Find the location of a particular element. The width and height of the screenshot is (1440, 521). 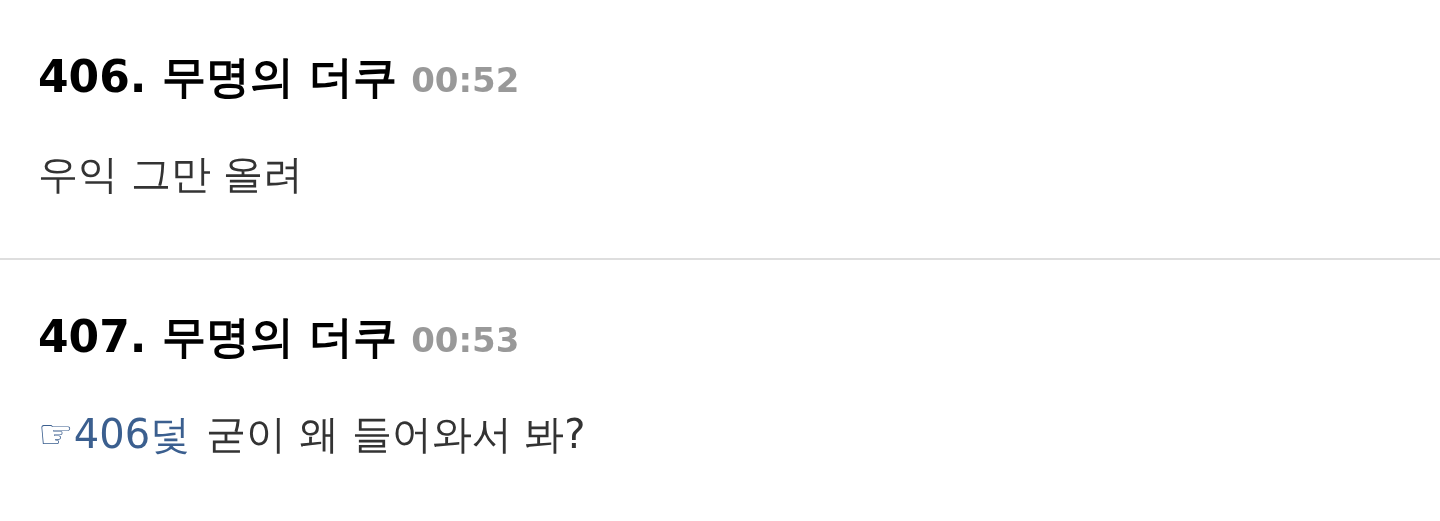

reply-link: ☞406덫 is located at coordinates (114, 434).